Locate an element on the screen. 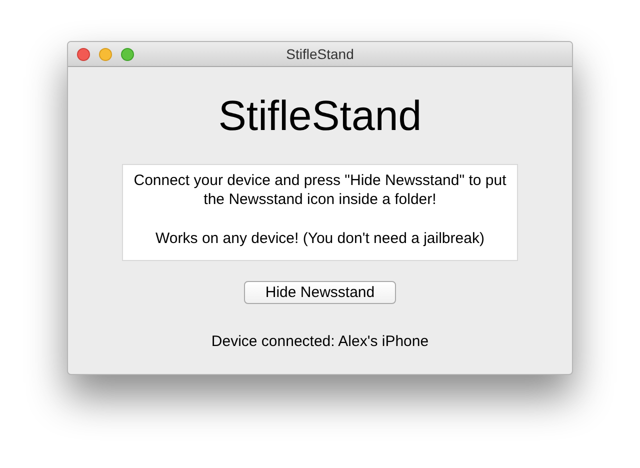 The width and height of the screenshot is (640, 468). device-status: Device connected: Alex's iPhone is located at coordinates (320, 342).